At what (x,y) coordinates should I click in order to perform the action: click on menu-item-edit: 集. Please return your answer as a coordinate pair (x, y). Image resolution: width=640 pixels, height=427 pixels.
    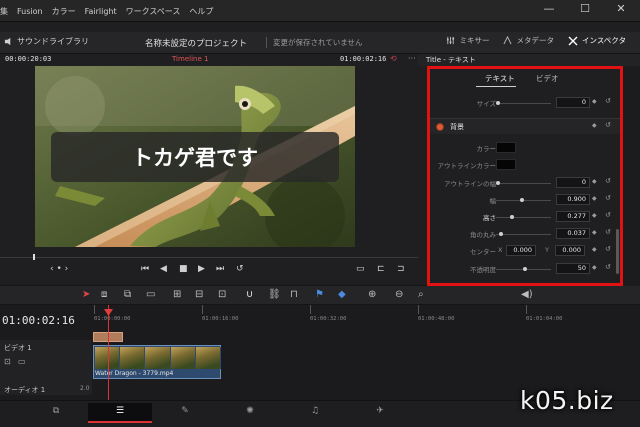
    Looking at the image, I should click on (4, 11).